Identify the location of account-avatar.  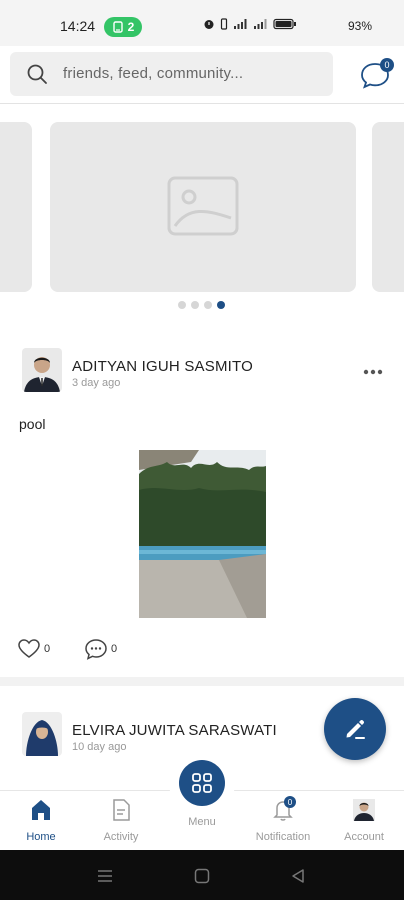
(364, 810).